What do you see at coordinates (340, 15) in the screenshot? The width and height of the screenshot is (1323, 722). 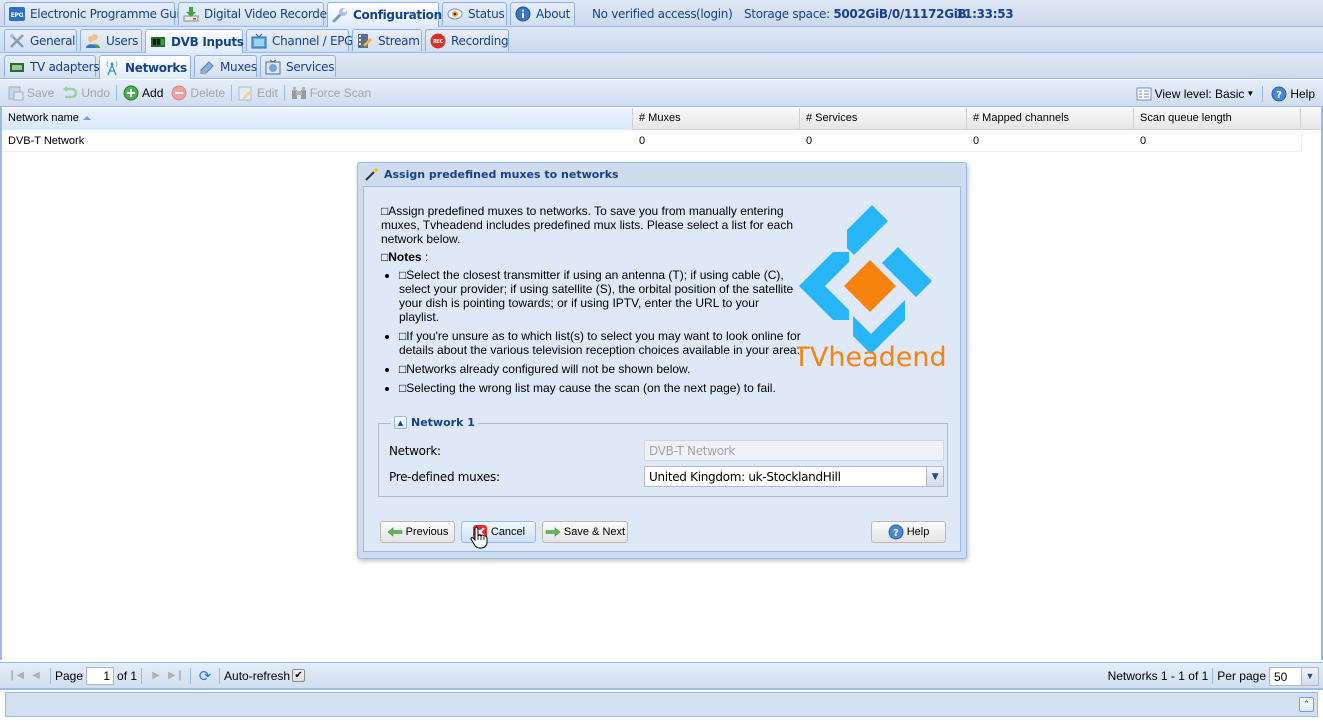 I see `wrench-icon` at bounding box center [340, 15].